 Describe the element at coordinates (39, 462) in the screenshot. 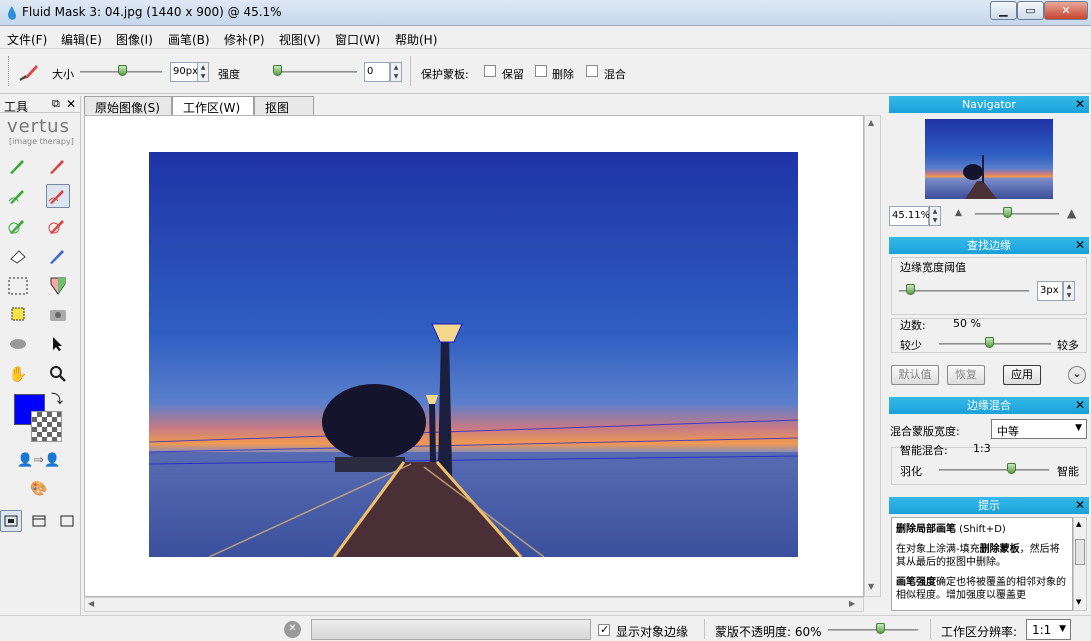

I see `compare-icon: 👤⇒👤` at that location.